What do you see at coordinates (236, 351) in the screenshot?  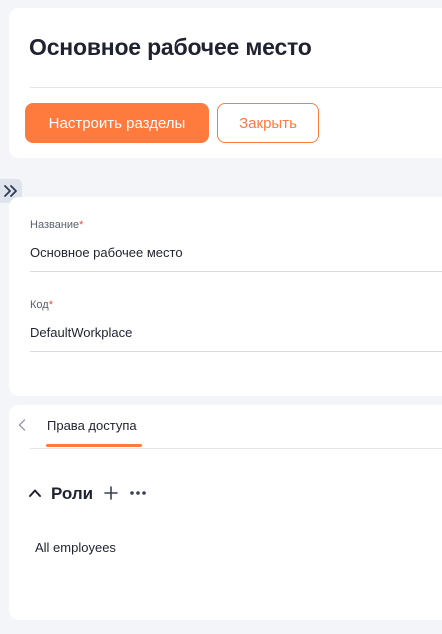 I see `code-field-underline` at bounding box center [236, 351].